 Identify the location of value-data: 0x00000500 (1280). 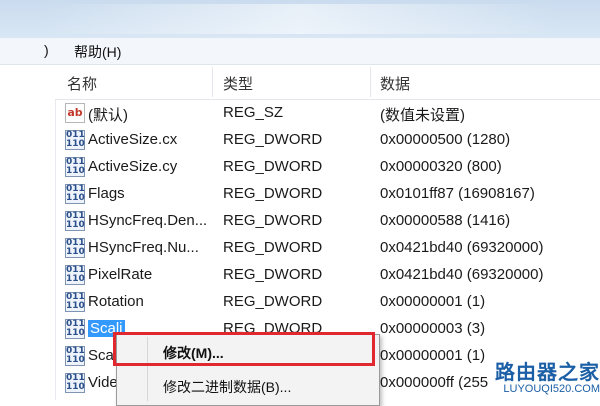
(445, 139).